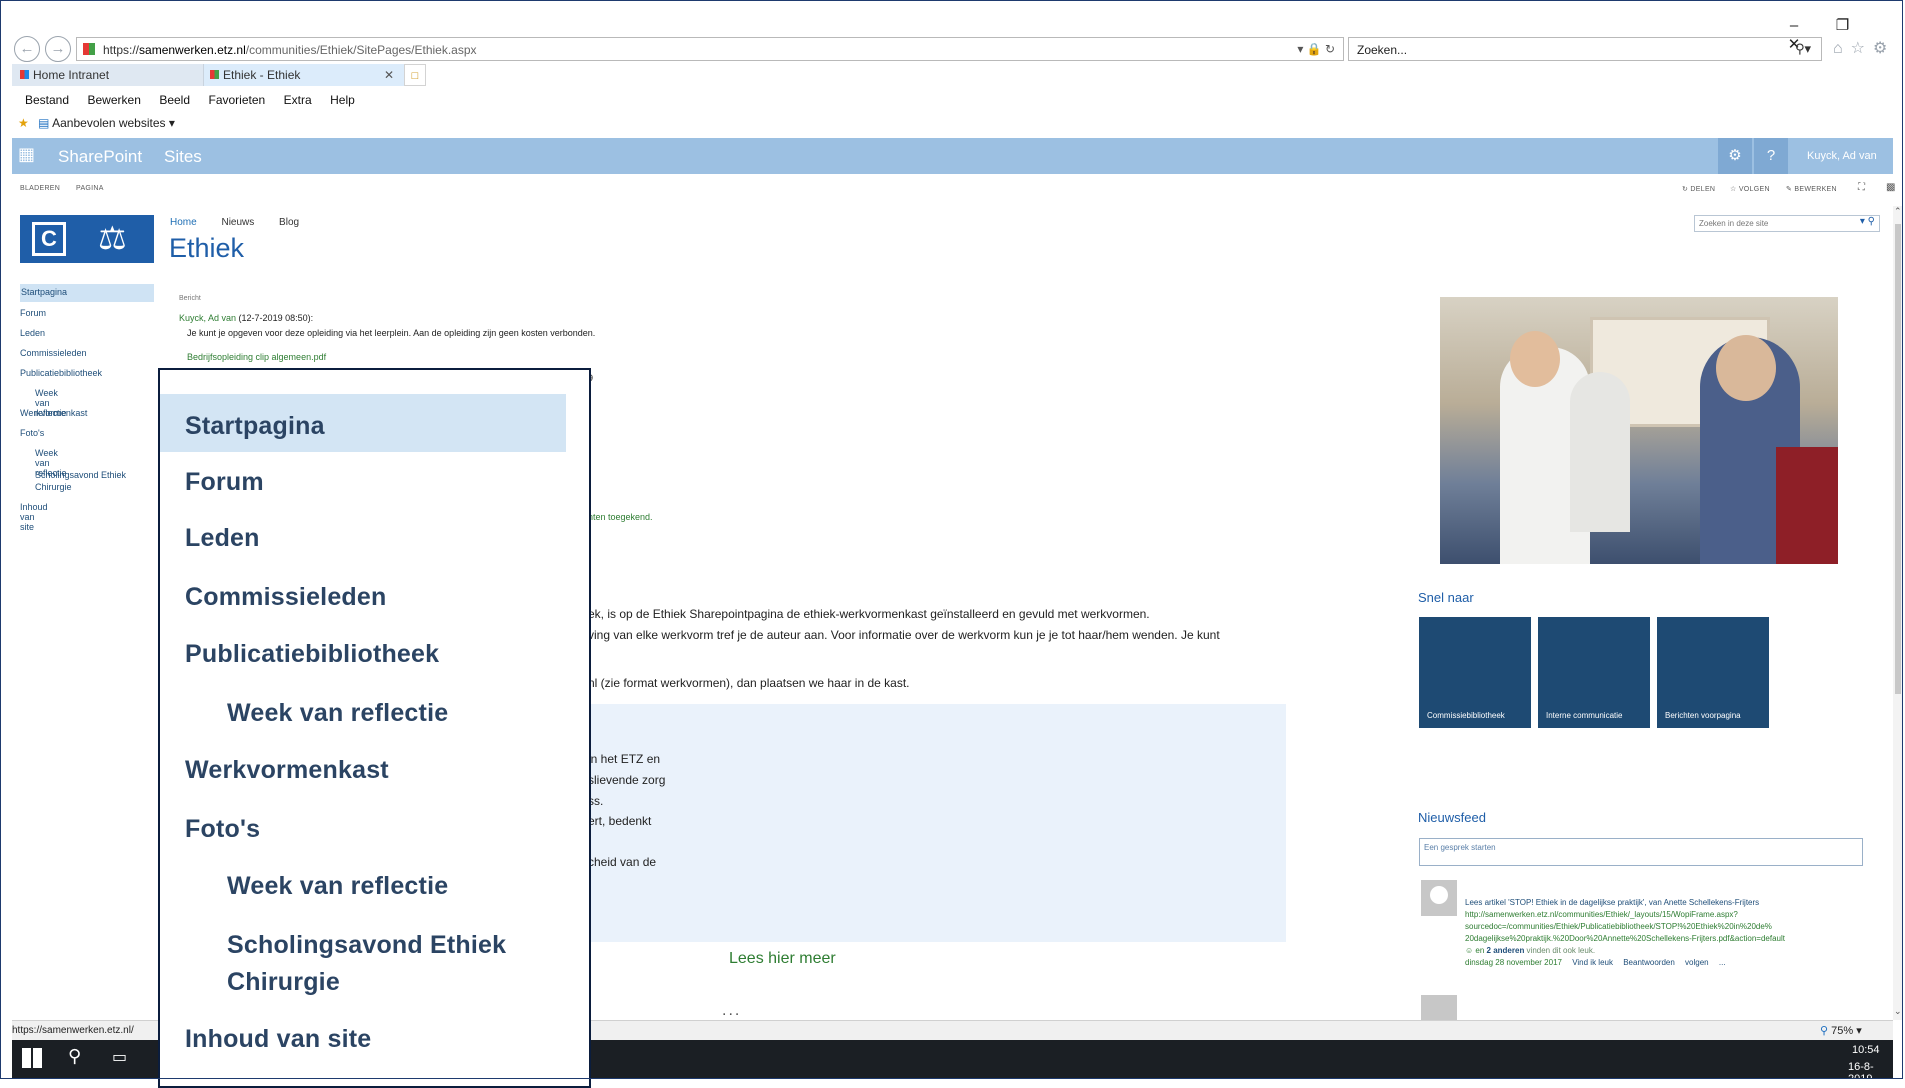  What do you see at coordinates (366, 945) in the screenshot?
I see `mag-scholingsavond: Scholingsavond Ethiek` at bounding box center [366, 945].